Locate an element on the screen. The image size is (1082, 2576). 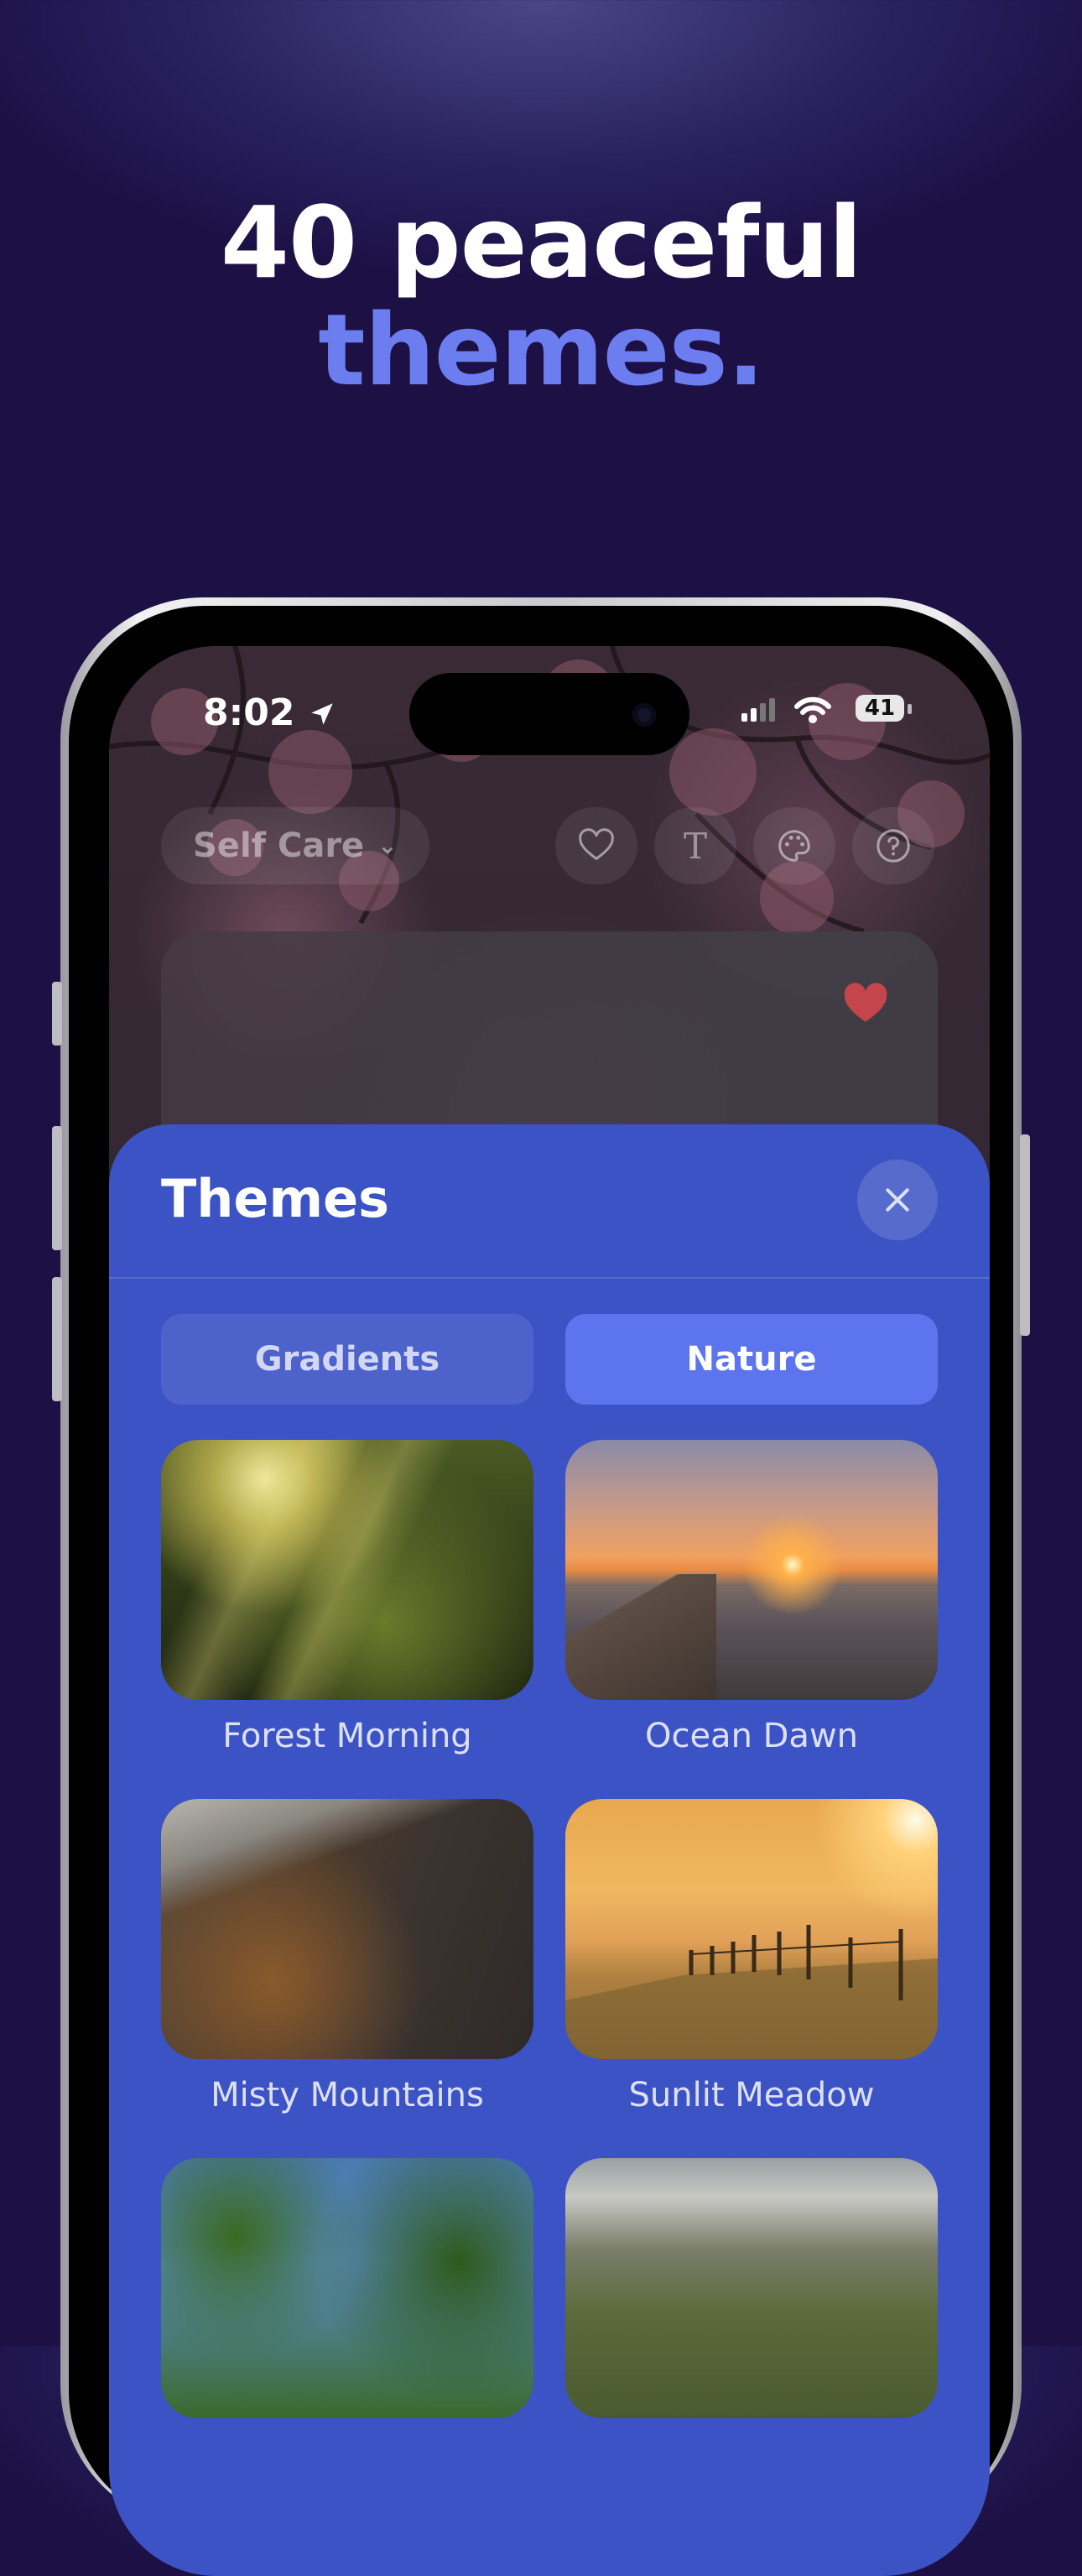
palette-icon is located at coordinates (794, 846).